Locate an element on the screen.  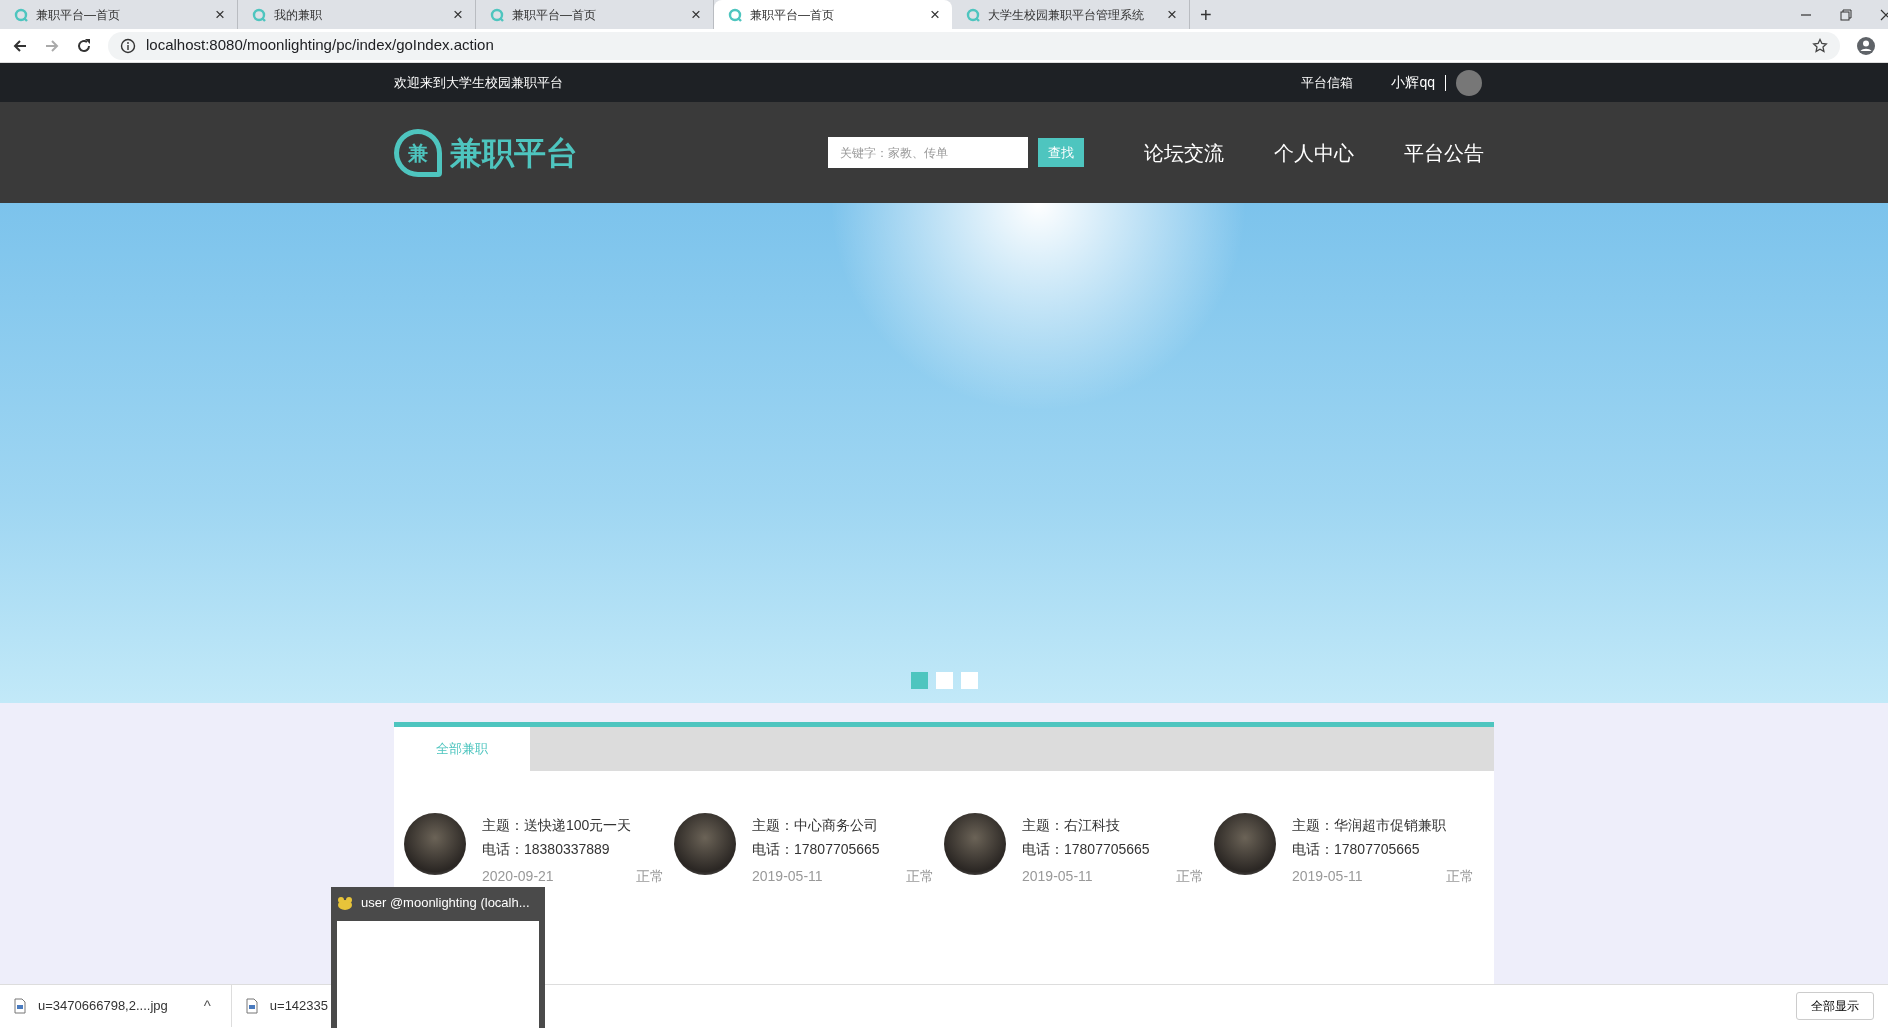
restore-icon is located at coordinates (1846, 14).